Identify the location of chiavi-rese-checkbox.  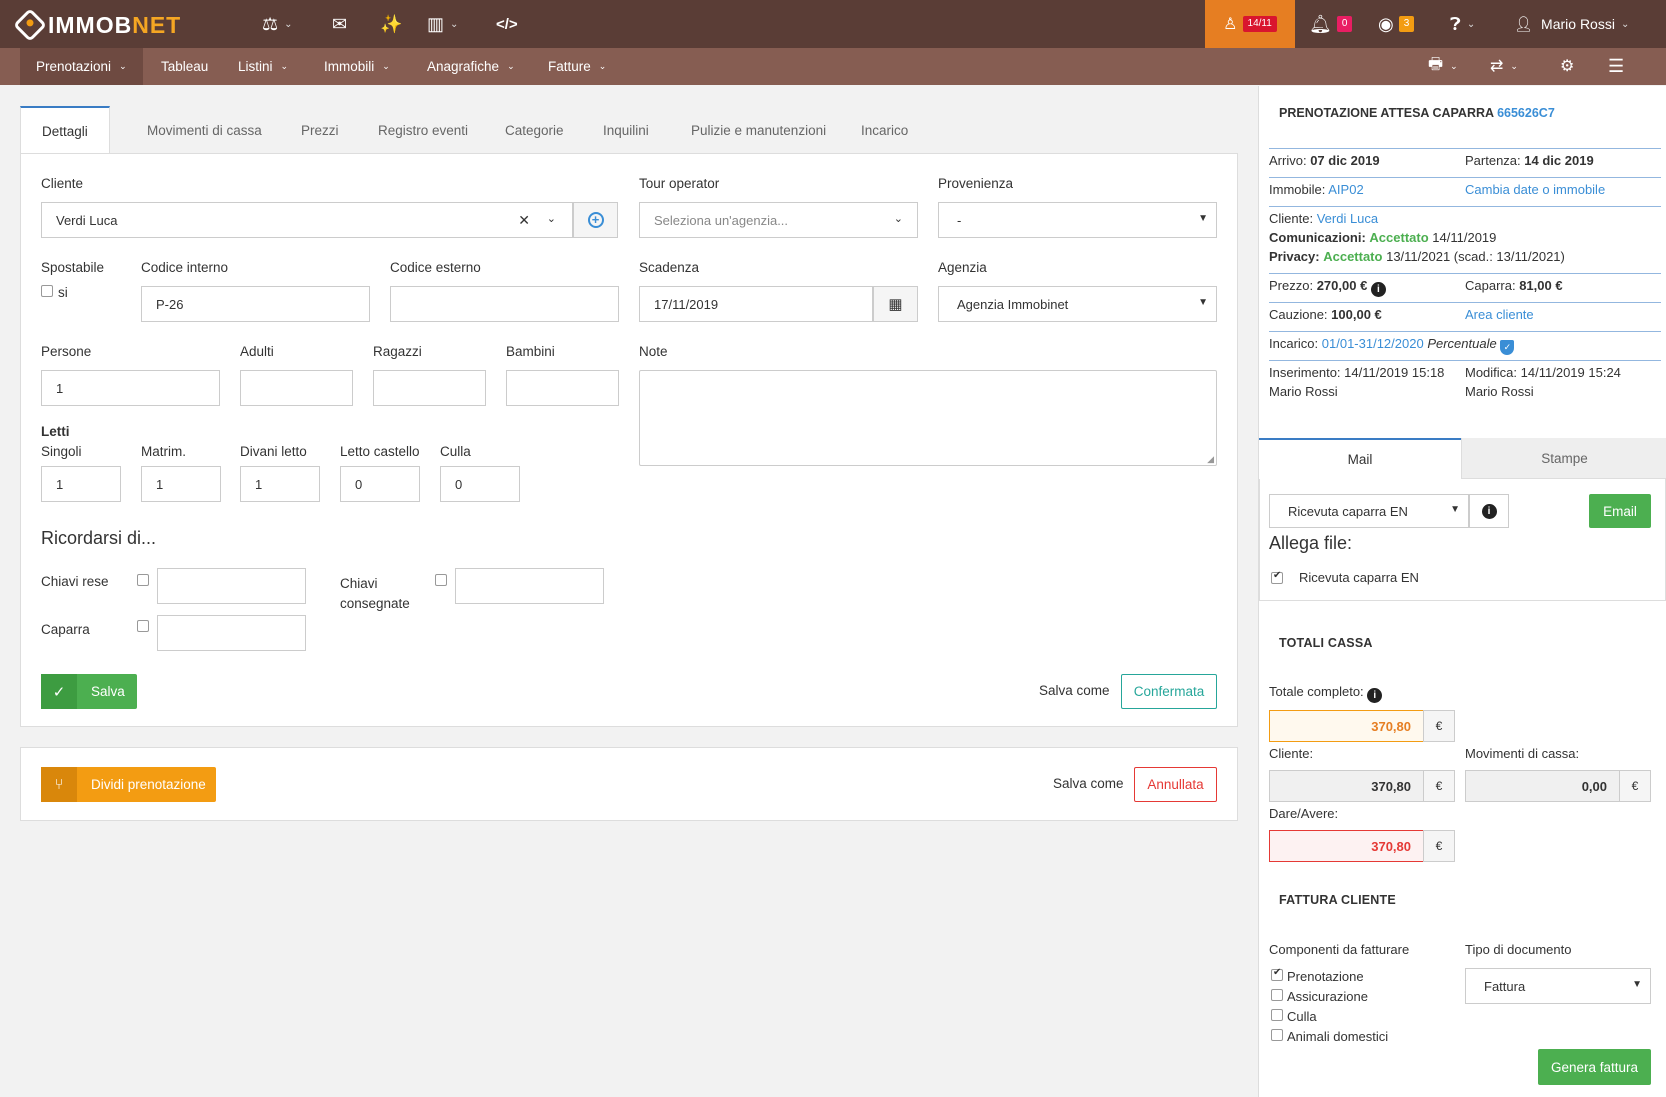
(143, 580).